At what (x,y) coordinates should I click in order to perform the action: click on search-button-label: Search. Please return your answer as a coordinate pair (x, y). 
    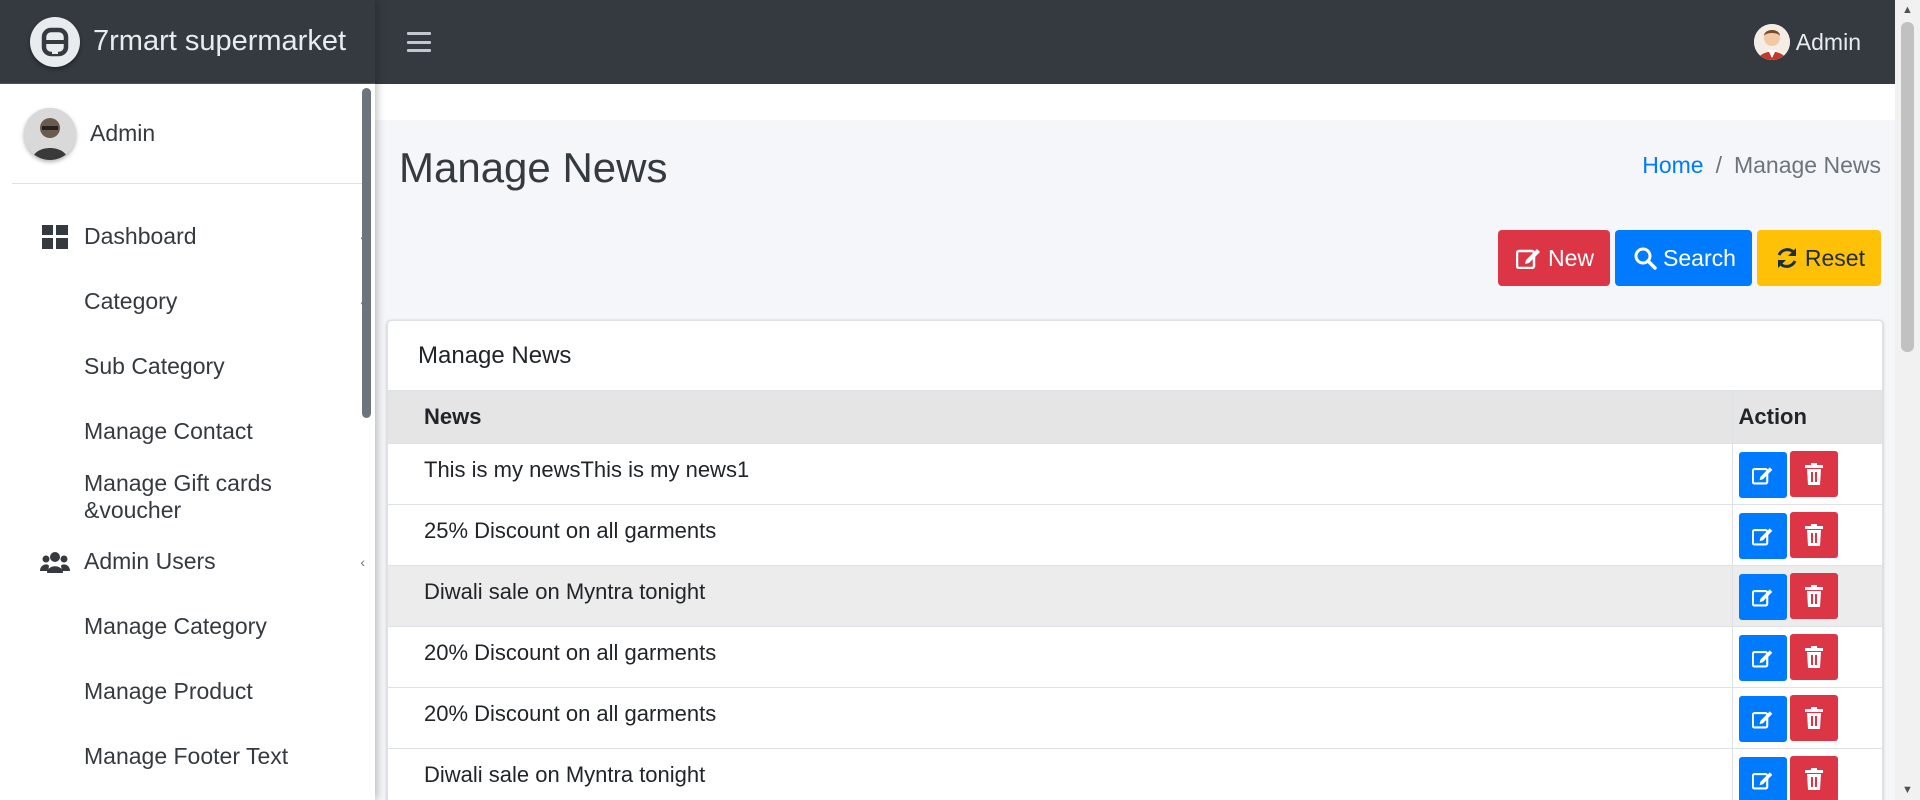
    Looking at the image, I should click on (1699, 257).